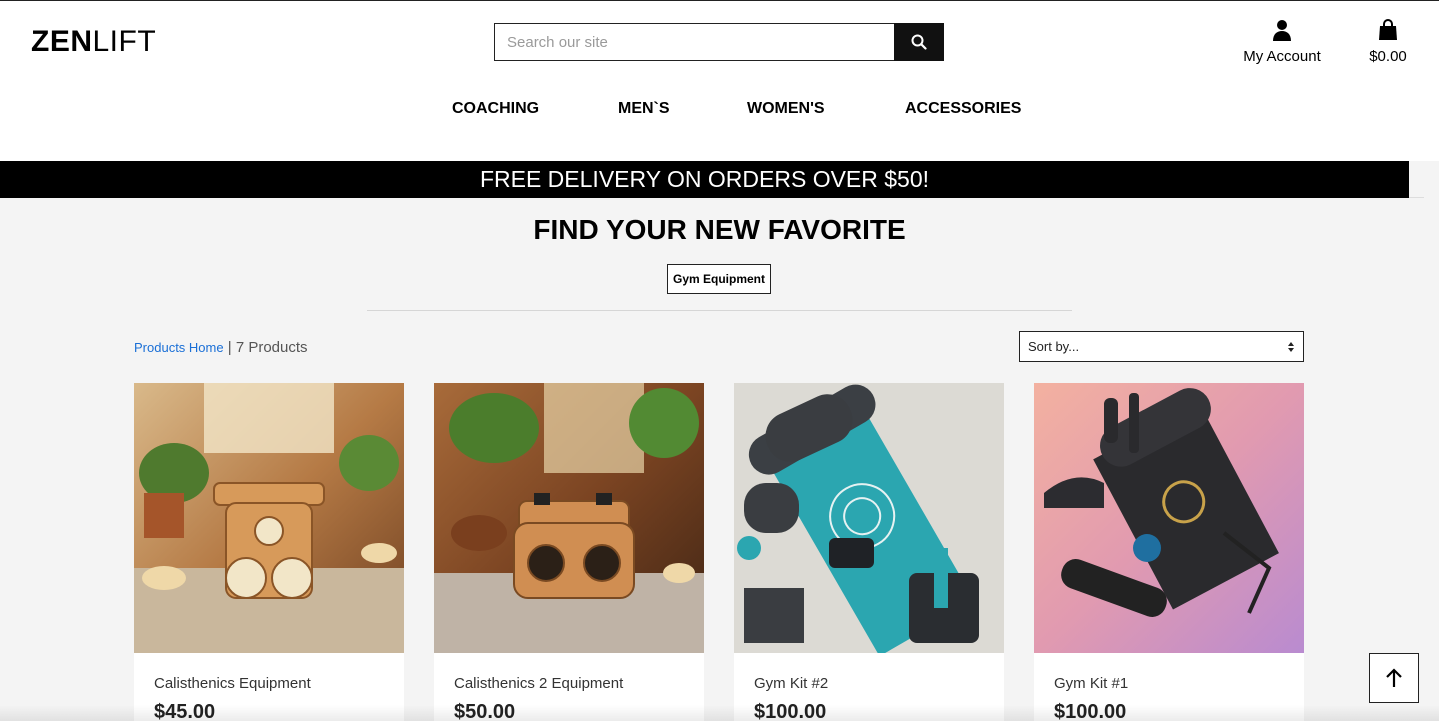 The height and width of the screenshot is (721, 1439). I want to click on site-logo: ZENLIFT, so click(93, 42).